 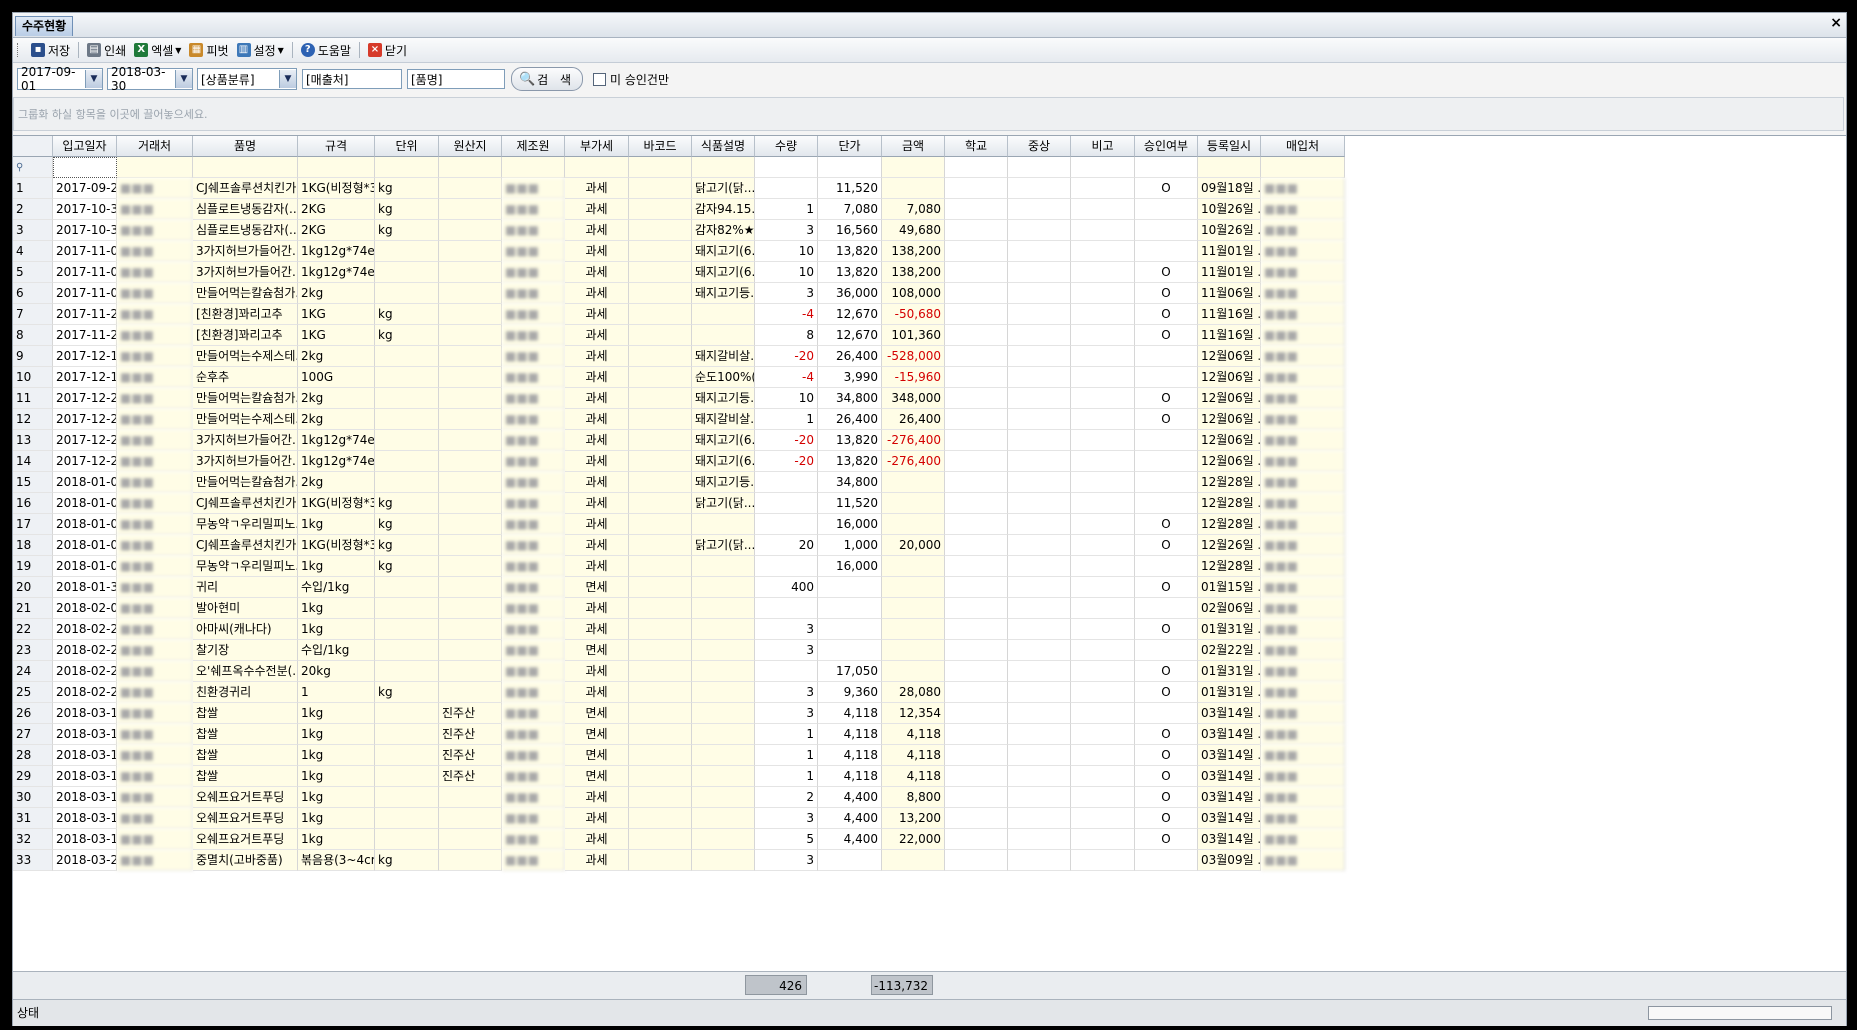 What do you see at coordinates (407, 146) in the screenshot?
I see `column-header: 단위` at bounding box center [407, 146].